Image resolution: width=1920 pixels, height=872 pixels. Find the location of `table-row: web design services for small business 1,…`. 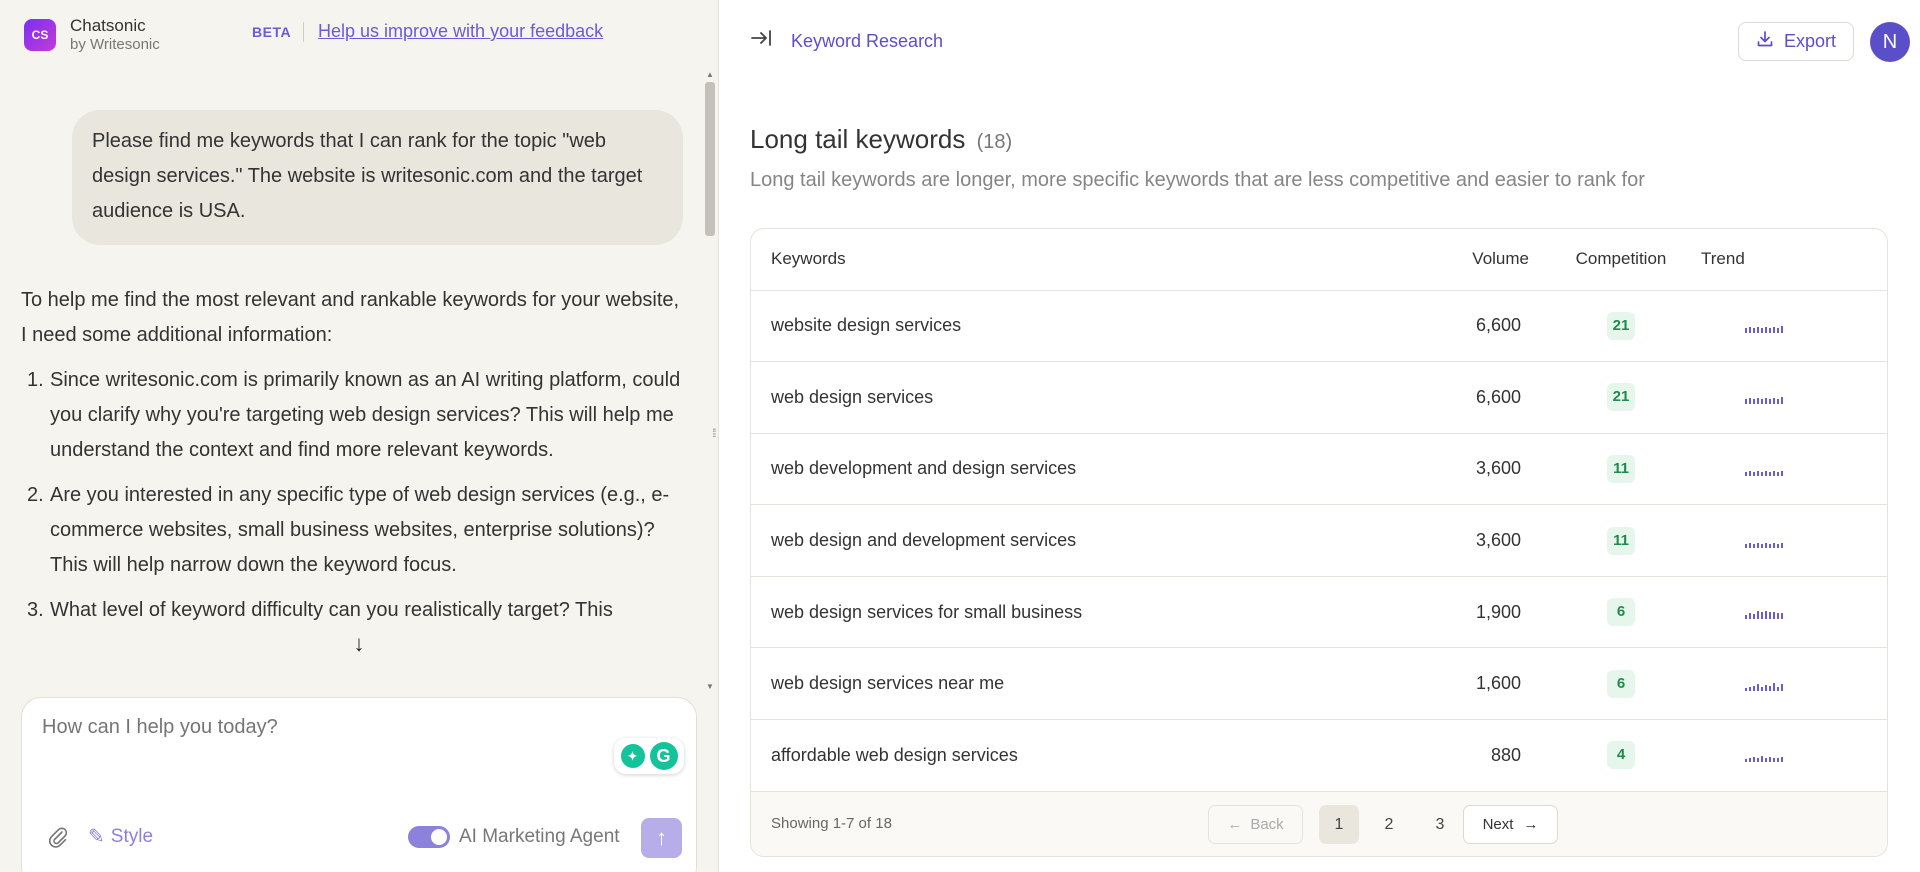

table-row: web design services for small business 1,… is located at coordinates (1319, 612).